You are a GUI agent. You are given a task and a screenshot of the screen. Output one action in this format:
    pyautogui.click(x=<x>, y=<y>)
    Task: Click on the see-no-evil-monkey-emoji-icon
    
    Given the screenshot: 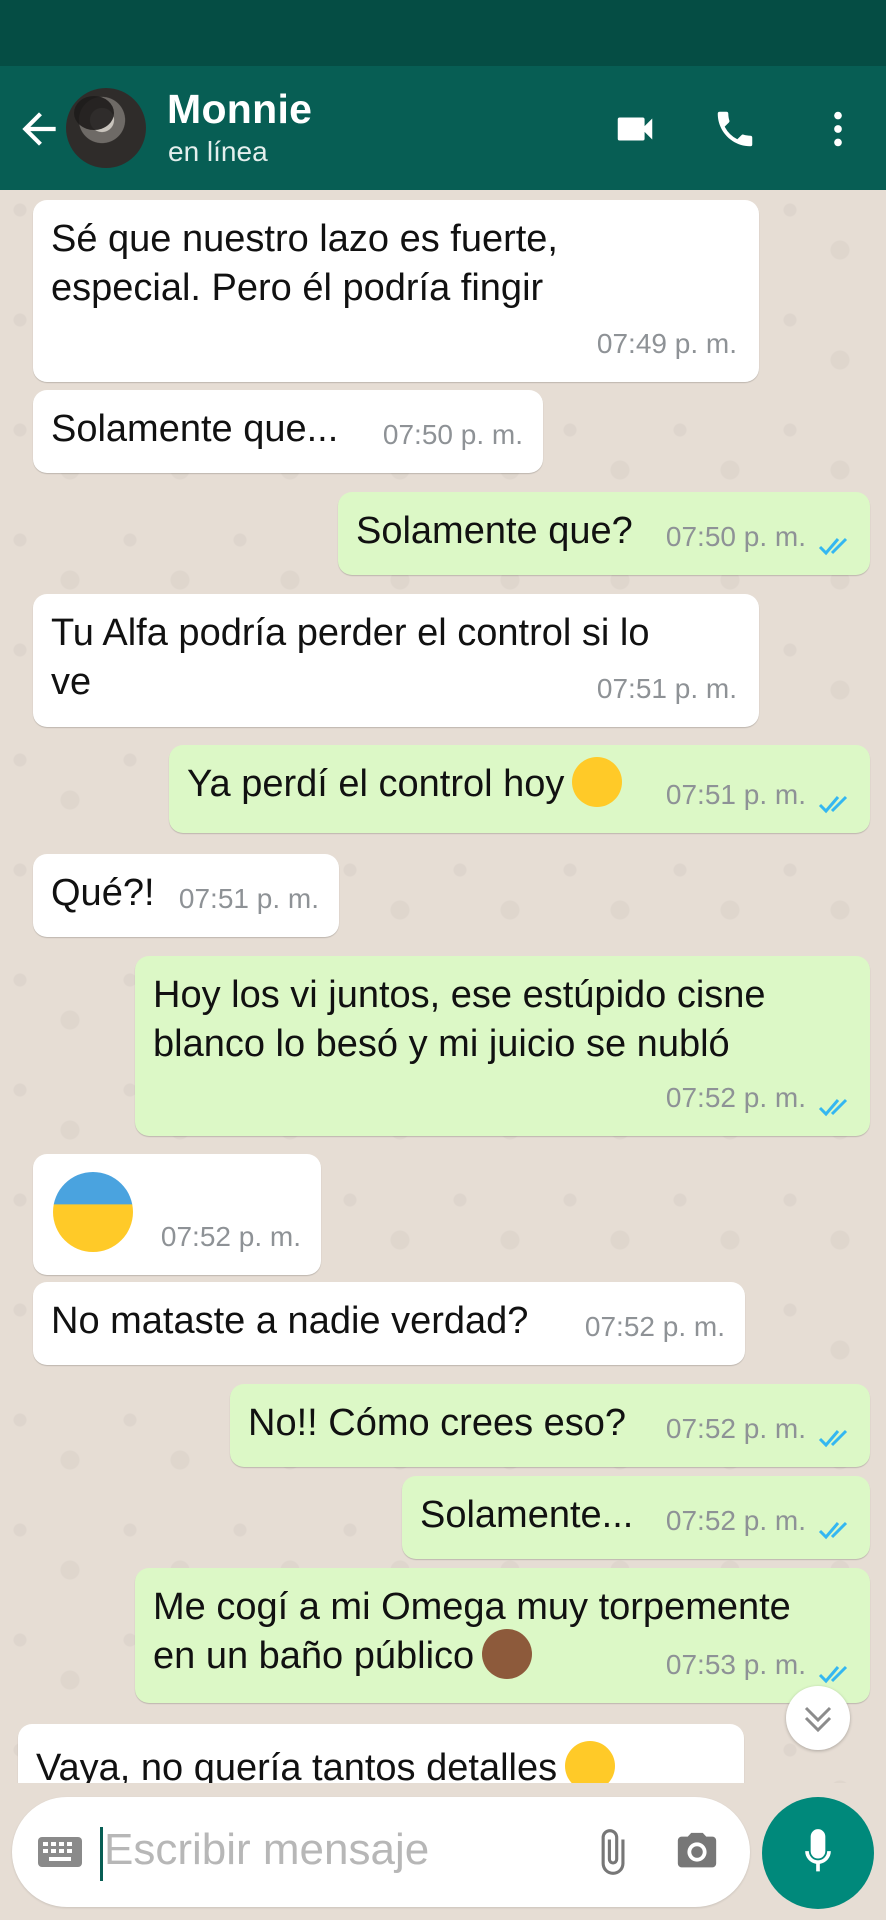 What is the action you would take?
    pyautogui.click(x=507, y=1653)
    